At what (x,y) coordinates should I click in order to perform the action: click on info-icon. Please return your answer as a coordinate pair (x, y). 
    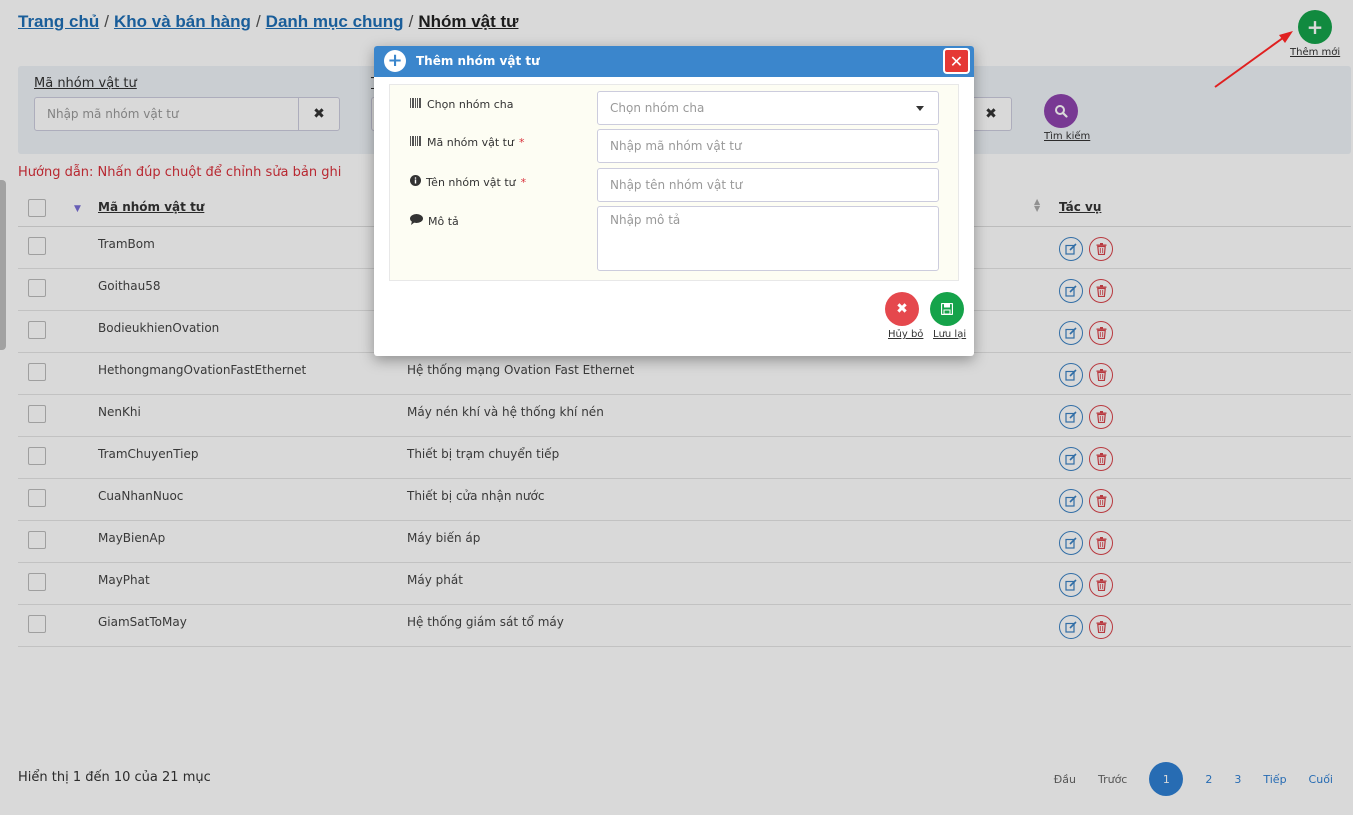
    Looking at the image, I should click on (415, 182).